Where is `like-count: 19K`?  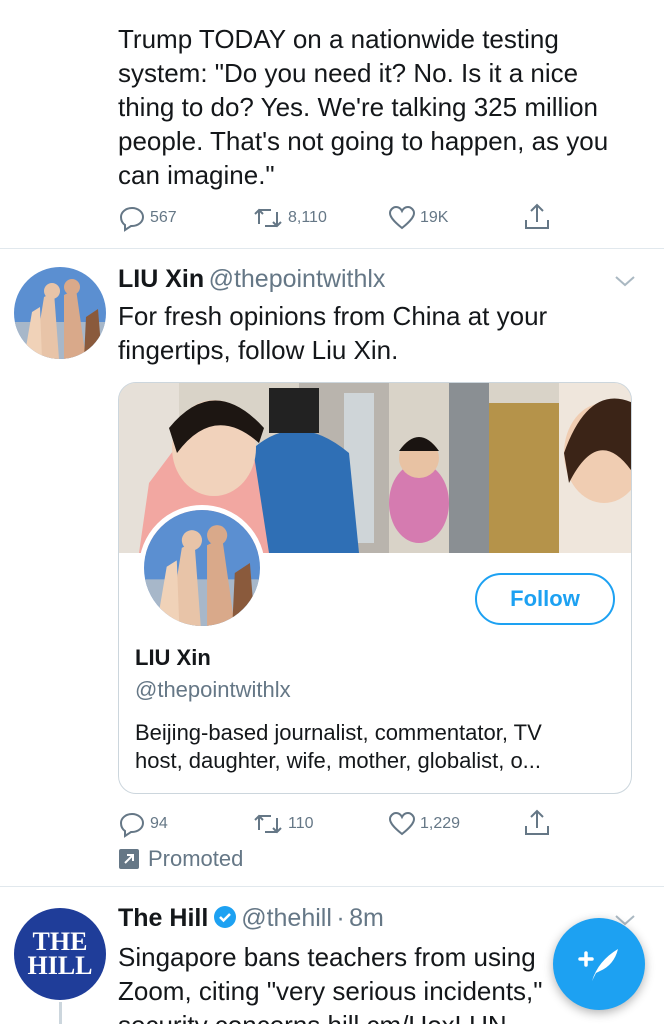 like-count: 19K is located at coordinates (434, 217).